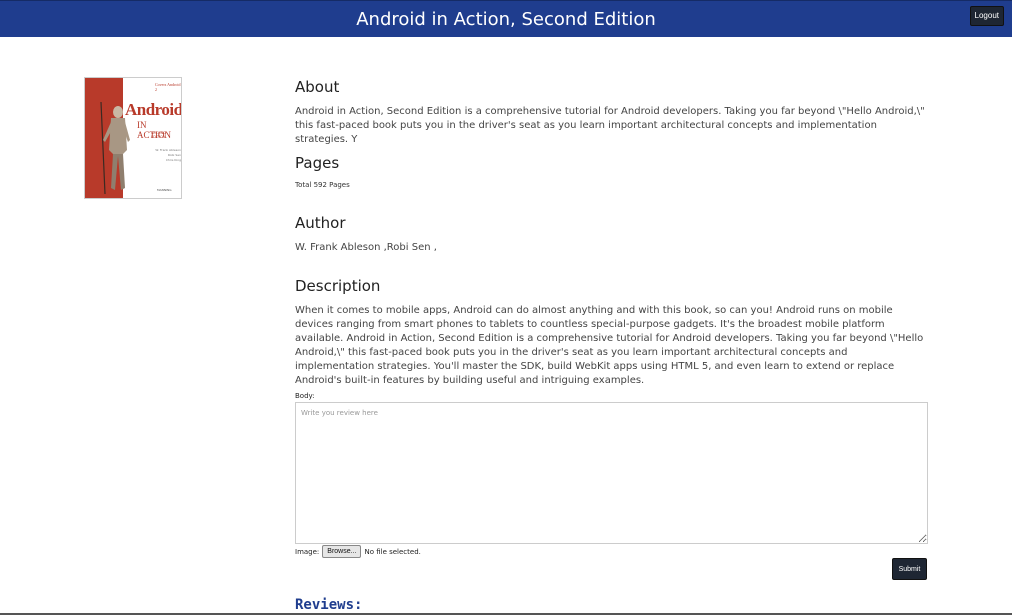  I want to click on pages-heading: Pages, so click(317, 163).